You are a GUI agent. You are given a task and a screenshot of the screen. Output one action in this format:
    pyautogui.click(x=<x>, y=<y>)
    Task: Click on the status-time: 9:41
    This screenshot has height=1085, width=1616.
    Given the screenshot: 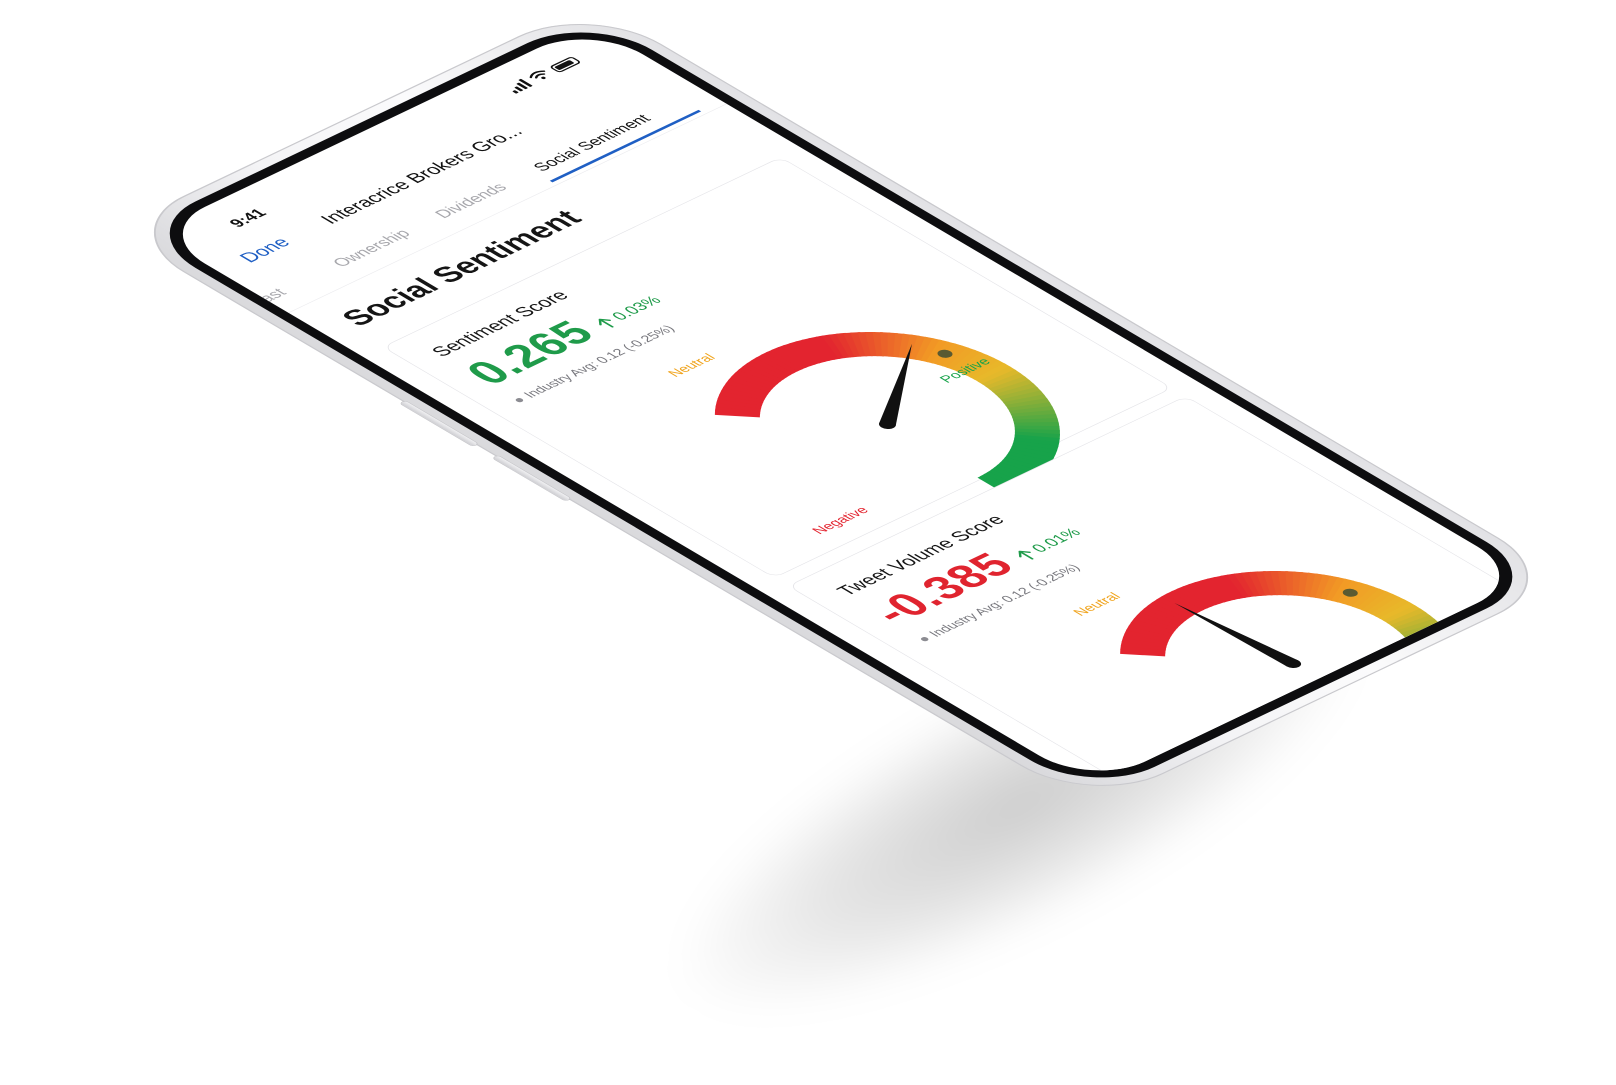 What is the action you would take?
    pyautogui.click(x=247, y=218)
    